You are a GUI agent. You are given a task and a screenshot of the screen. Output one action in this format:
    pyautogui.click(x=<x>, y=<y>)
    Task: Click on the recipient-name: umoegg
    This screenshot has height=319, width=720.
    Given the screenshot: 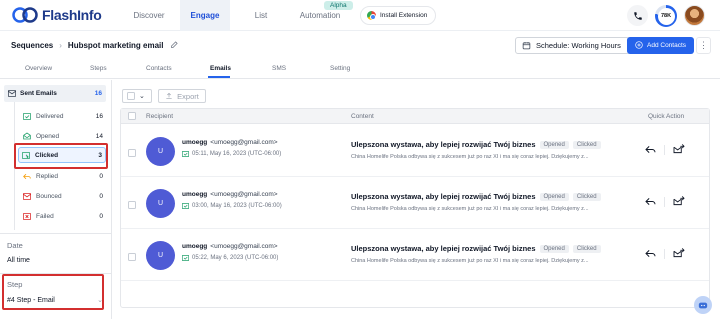 What is the action you would take?
    pyautogui.click(x=195, y=194)
    